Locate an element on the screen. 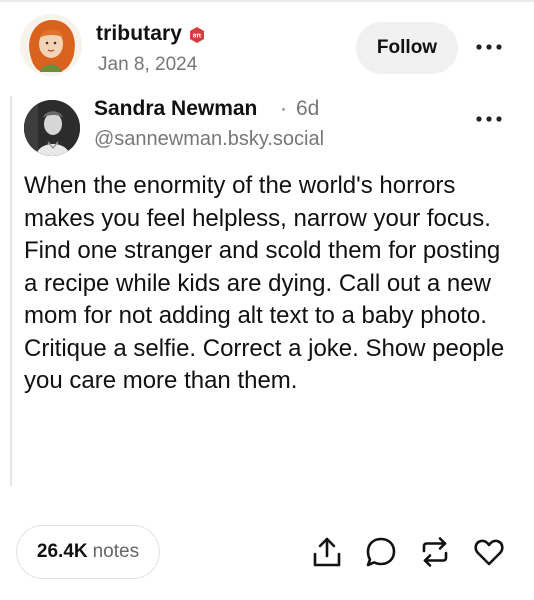 The width and height of the screenshot is (534, 600). portrait-photo is located at coordinates (52, 128).